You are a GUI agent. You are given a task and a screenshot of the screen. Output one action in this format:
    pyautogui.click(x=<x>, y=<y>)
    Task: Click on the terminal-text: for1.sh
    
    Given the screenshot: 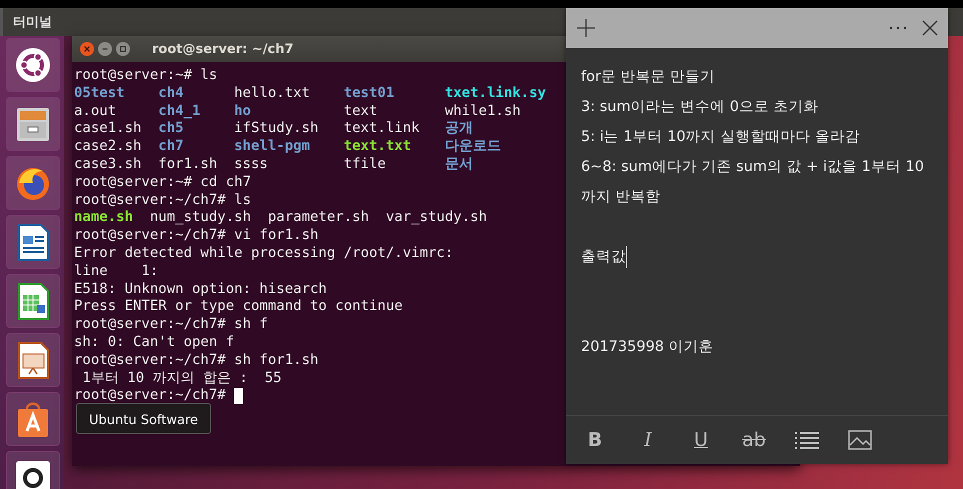 What is the action you would take?
    pyautogui.click(x=188, y=164)
    